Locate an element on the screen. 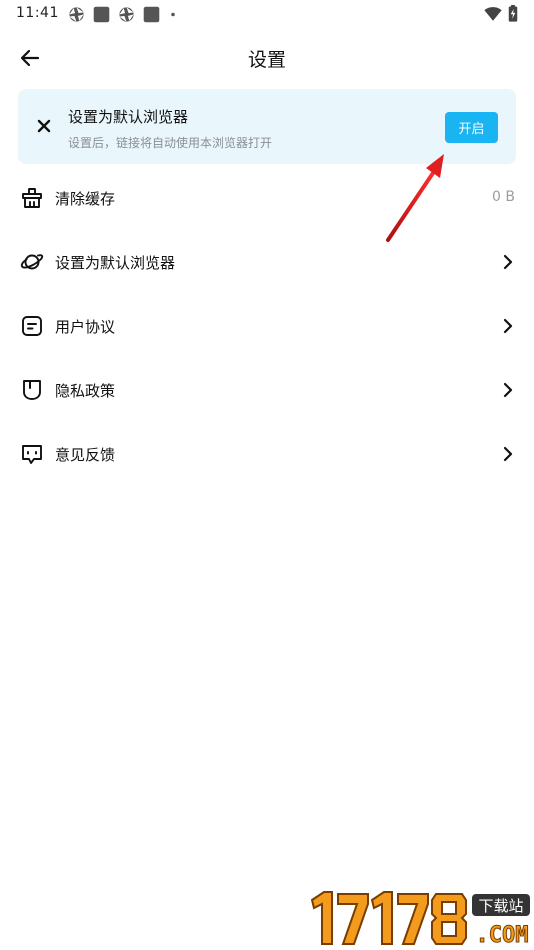 This screenshot has width=534, height=950. banner-subtitle: 设置后，链接将自动使用本浏览器打开 is located at coordinates (170, 143).